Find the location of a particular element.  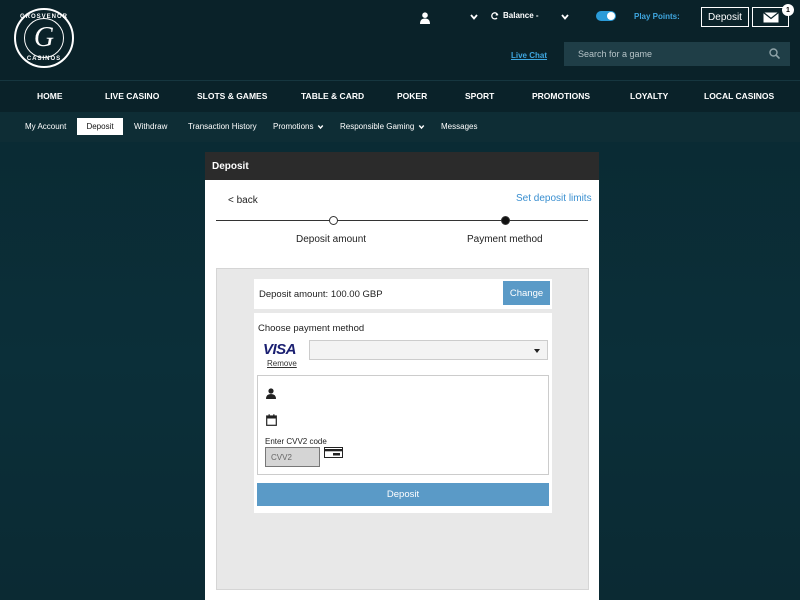

balance-area: Balance - is located at coordinates (515, 15).